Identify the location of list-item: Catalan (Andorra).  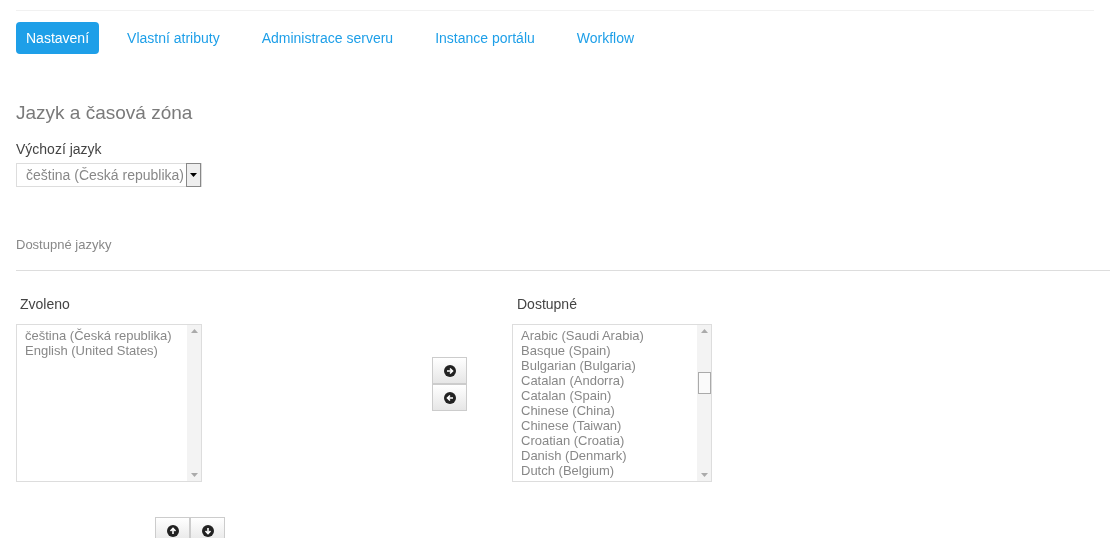
(605, 380).